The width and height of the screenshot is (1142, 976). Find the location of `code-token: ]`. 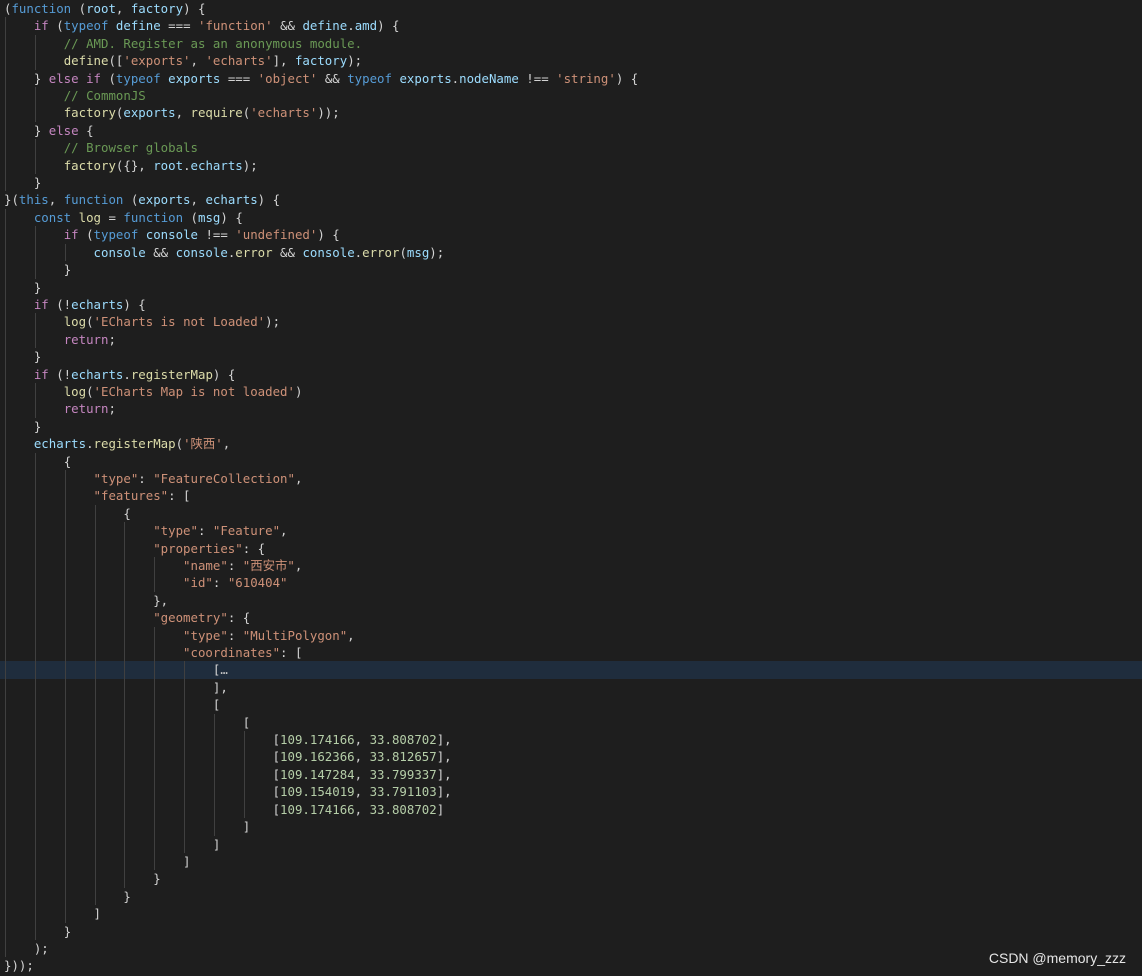

code-token: ] is located at coordinates (97, 914).